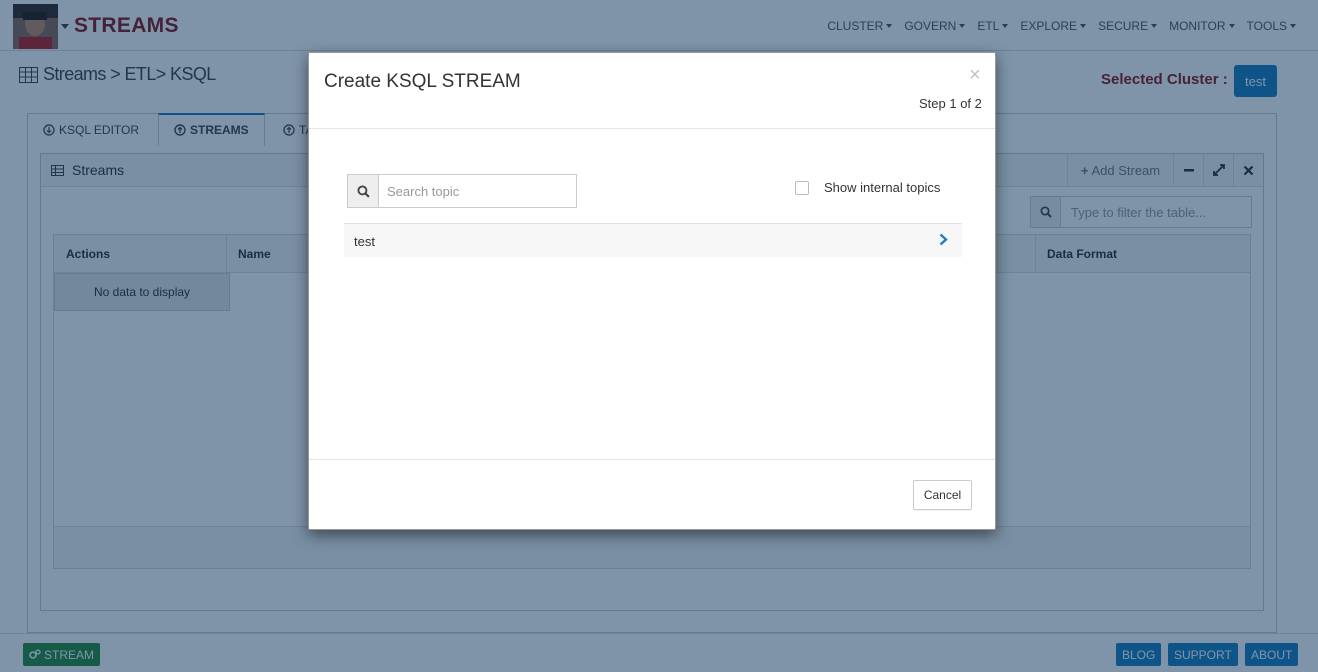 This screenshot has width=1318, height=672. I want to click on cancel-button: Cancel, so click(942, 495).